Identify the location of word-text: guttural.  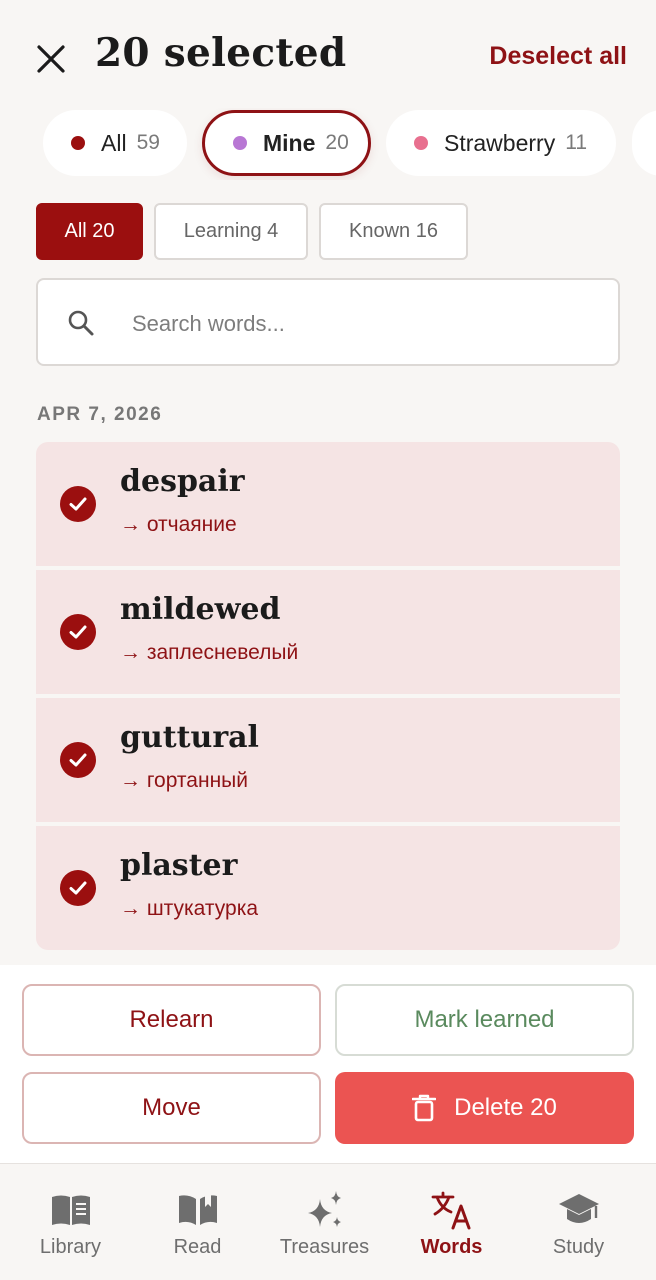
(189, 737).